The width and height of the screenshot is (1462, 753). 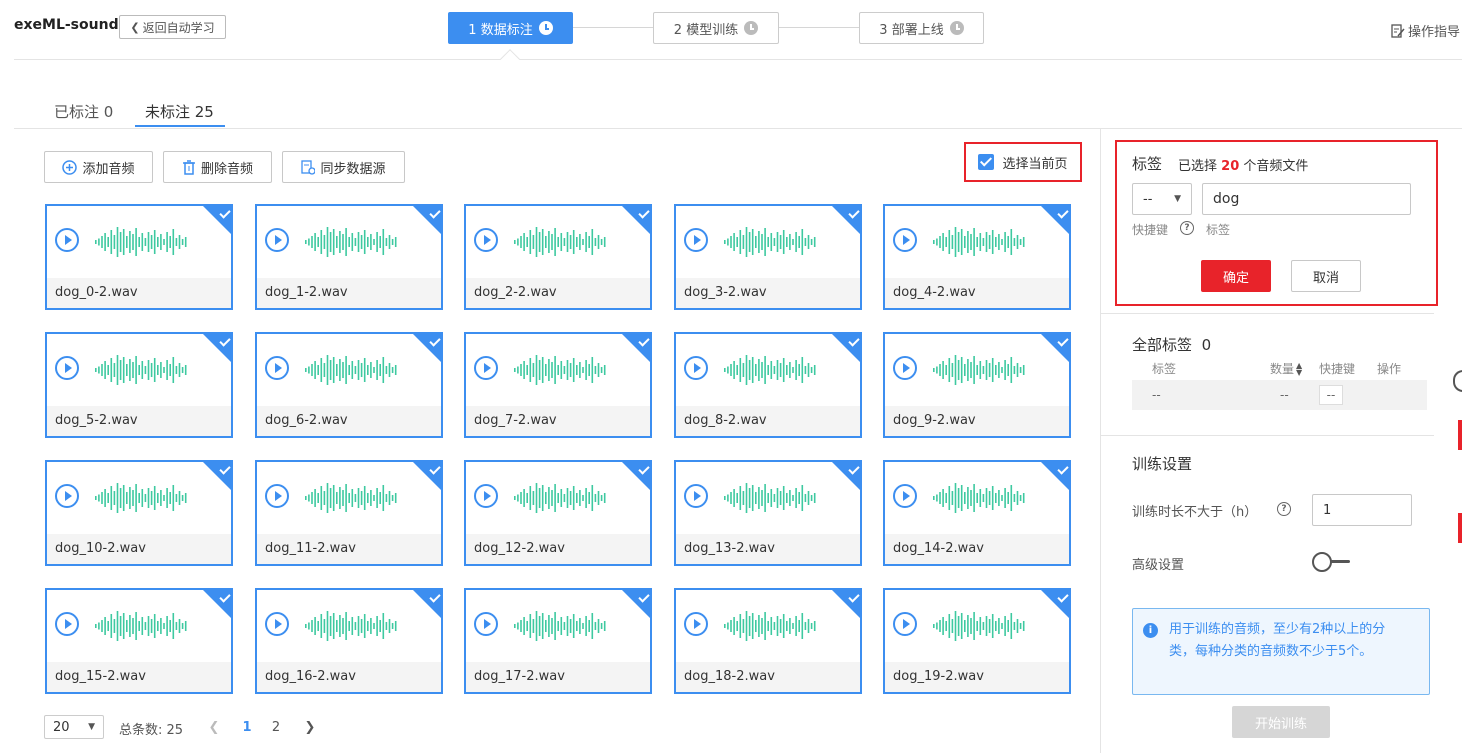 I want to click on audio-filename: dog_14-2.wav, so click(x=977, y=549).